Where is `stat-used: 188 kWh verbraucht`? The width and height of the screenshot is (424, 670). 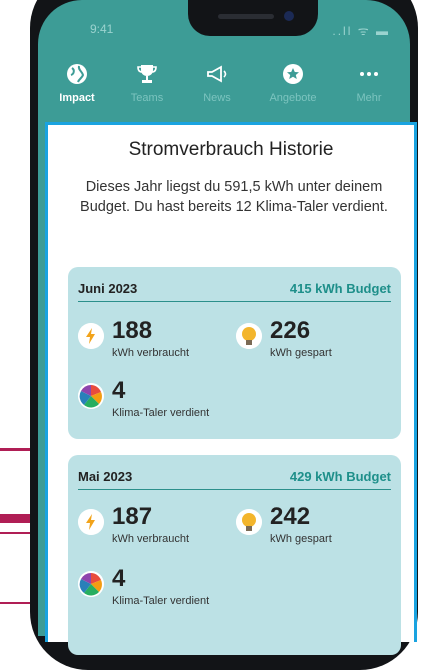
stat-used: 188 kWh verbraucht is located at coordinates (153, 342).